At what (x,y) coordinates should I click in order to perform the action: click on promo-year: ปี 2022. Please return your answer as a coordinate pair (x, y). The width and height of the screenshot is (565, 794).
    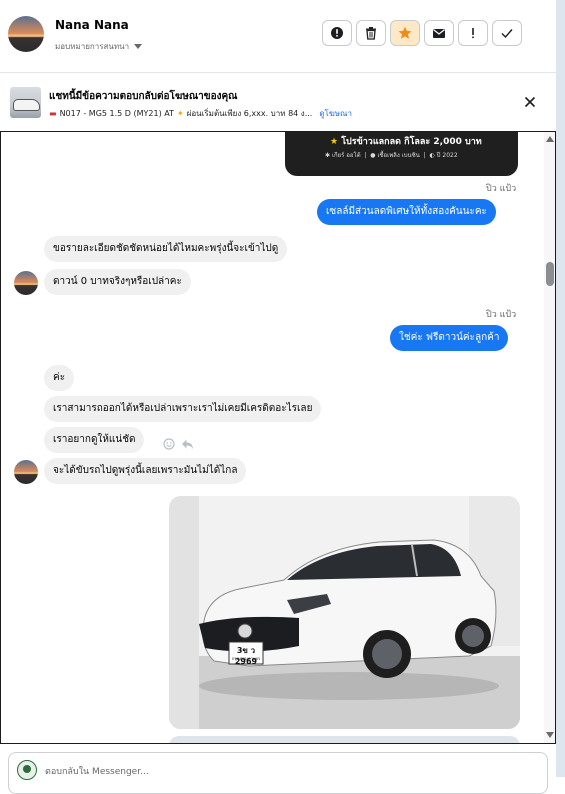
    Looking at the image, I should click on (447, 155).